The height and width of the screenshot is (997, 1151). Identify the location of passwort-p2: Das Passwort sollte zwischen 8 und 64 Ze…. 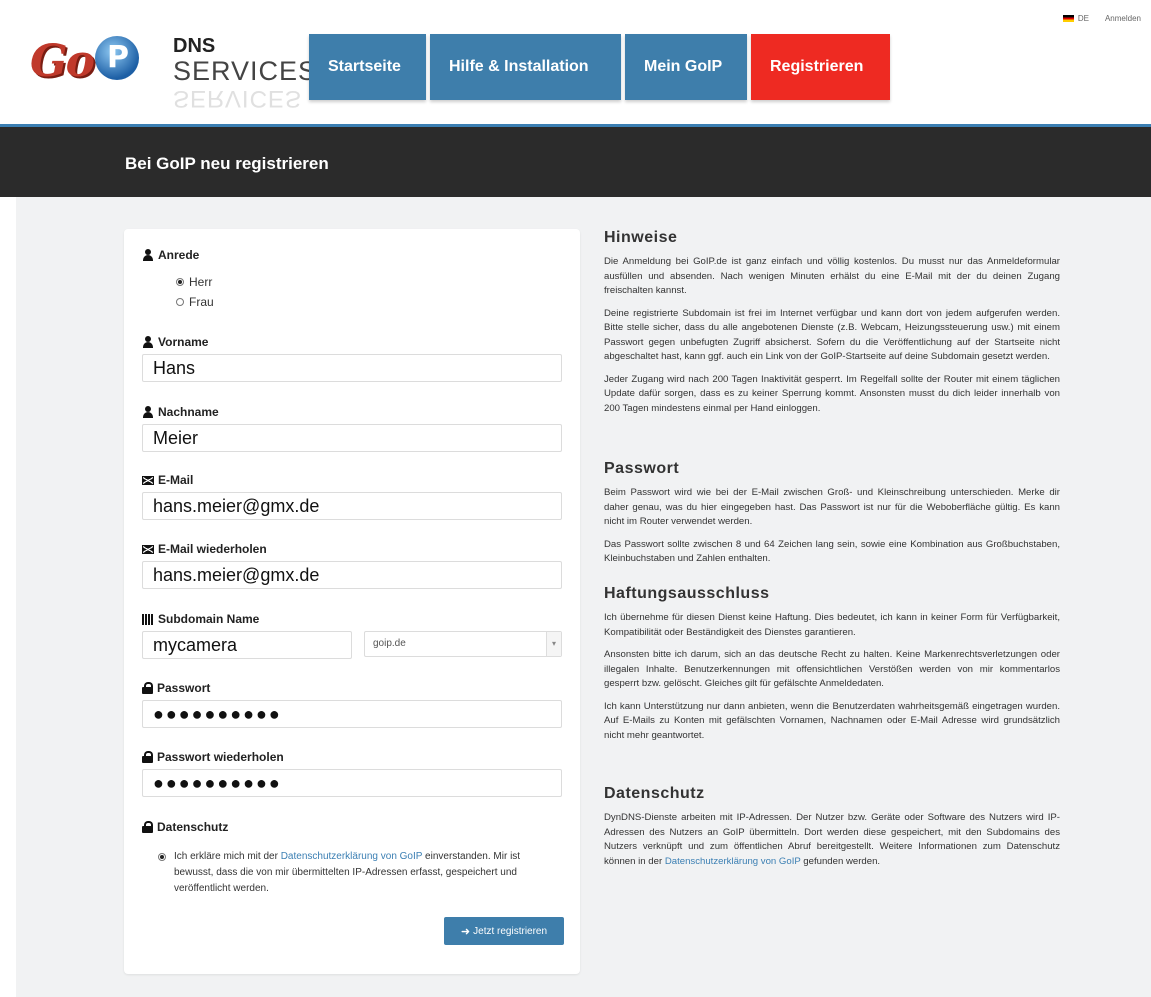
(832, 551).